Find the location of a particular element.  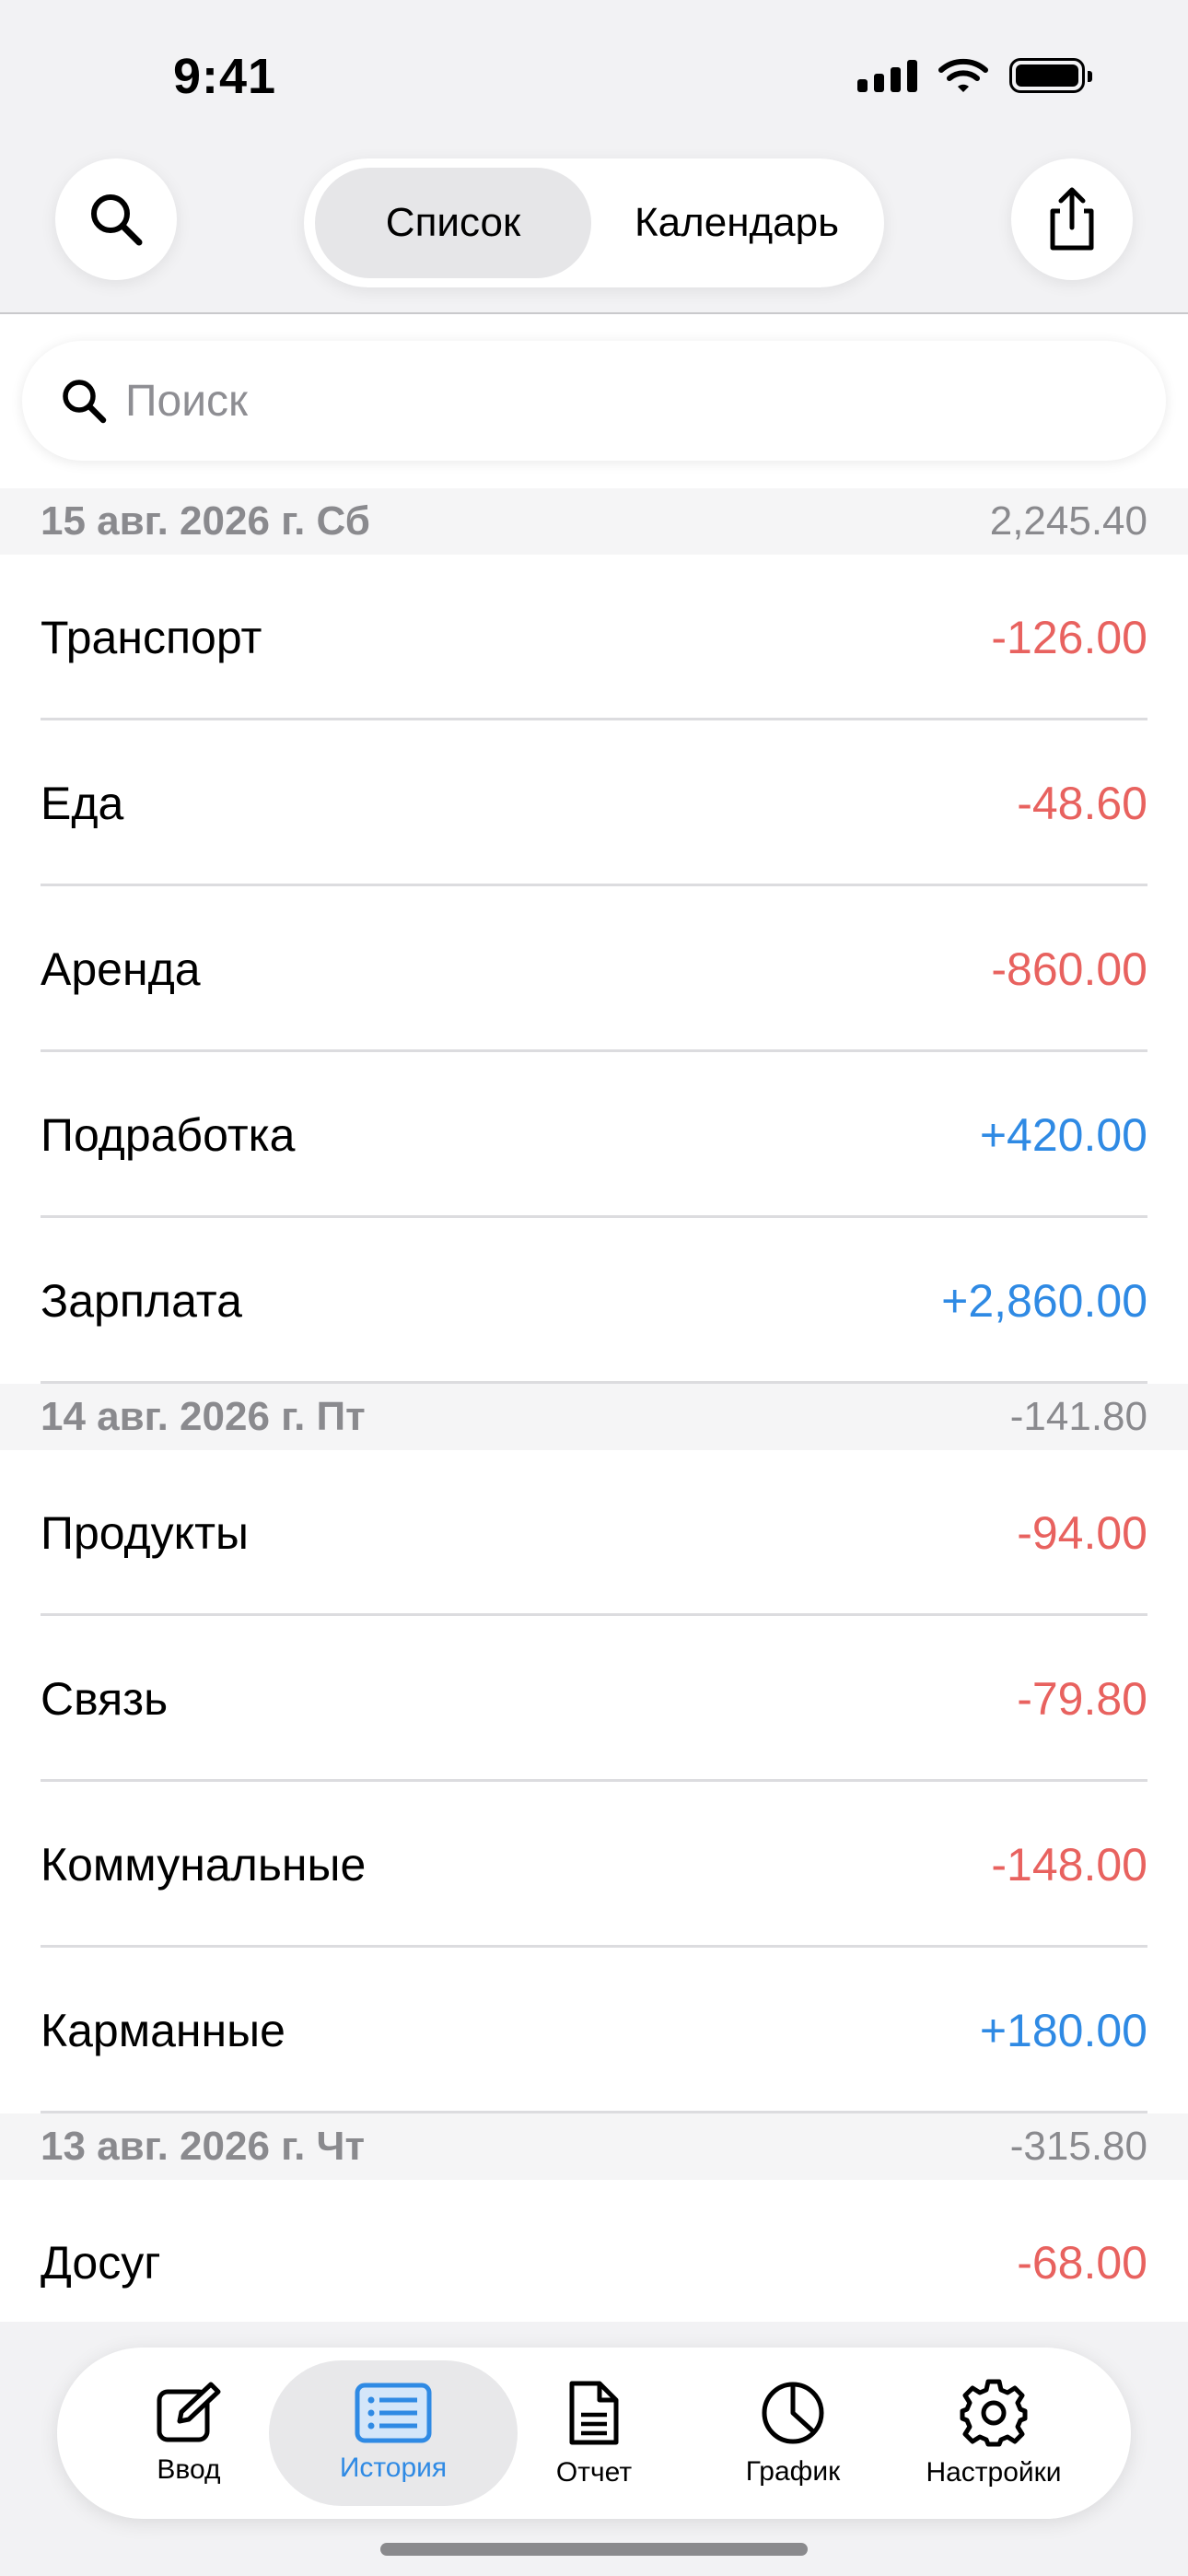

transaction-row: Зарплата +2,860.00 is located at coordinates (594, 1301).